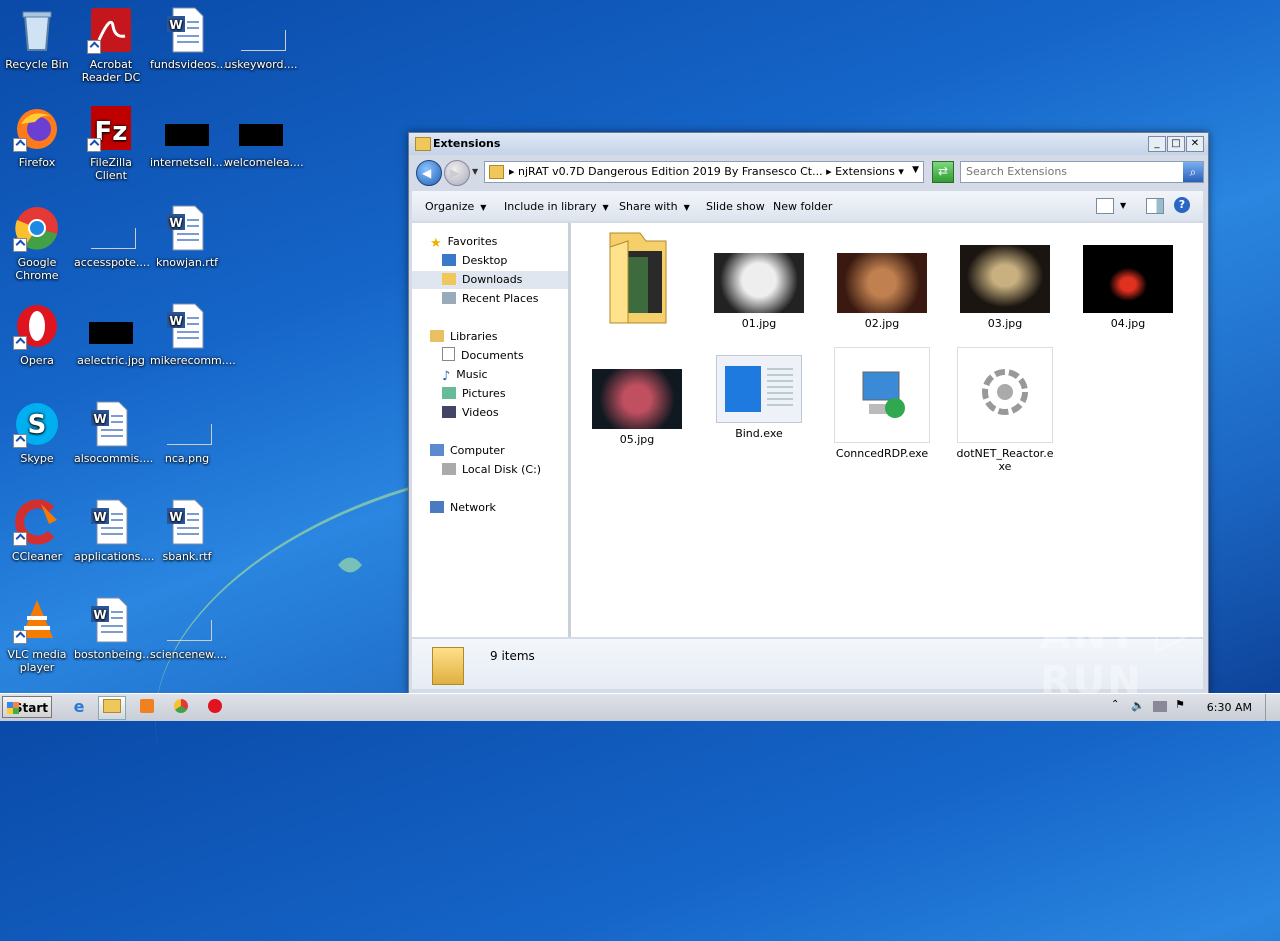 Image resolution: width=1280 pixels, height=941 pixels. Describe the element at coordinates (475, 171) in the screenshot. I see `recent-pages-dropdown: ▼` at that location.